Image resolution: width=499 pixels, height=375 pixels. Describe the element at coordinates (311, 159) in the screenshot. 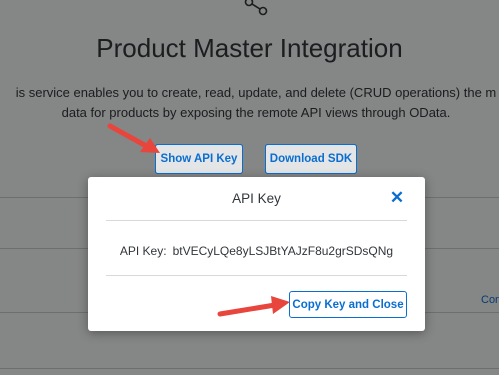

I see `download-sdk-button-highlight: Download SDK` at that location.